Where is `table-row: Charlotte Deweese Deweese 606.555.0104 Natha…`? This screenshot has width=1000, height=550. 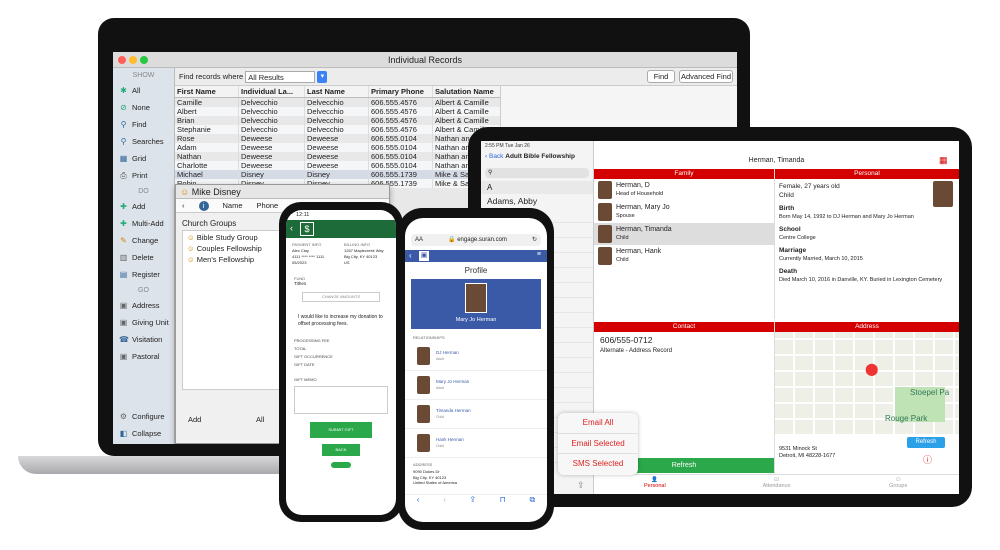 table-row: Charlotte Deweese Deweese 606.555.0104 Natha… is located at coordinates (340, 165).